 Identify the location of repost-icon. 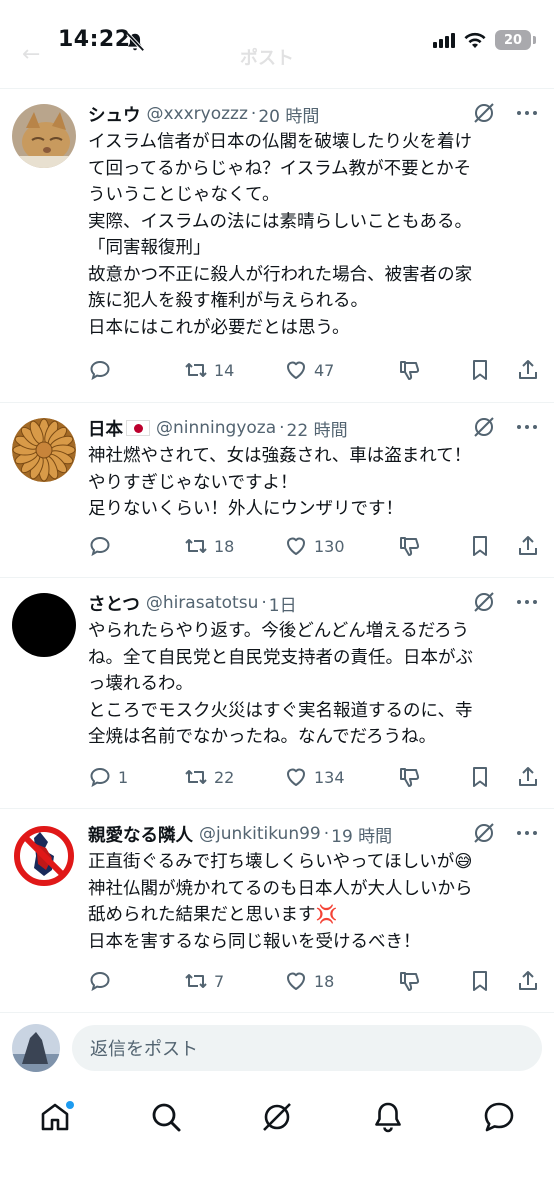
(196, 777).